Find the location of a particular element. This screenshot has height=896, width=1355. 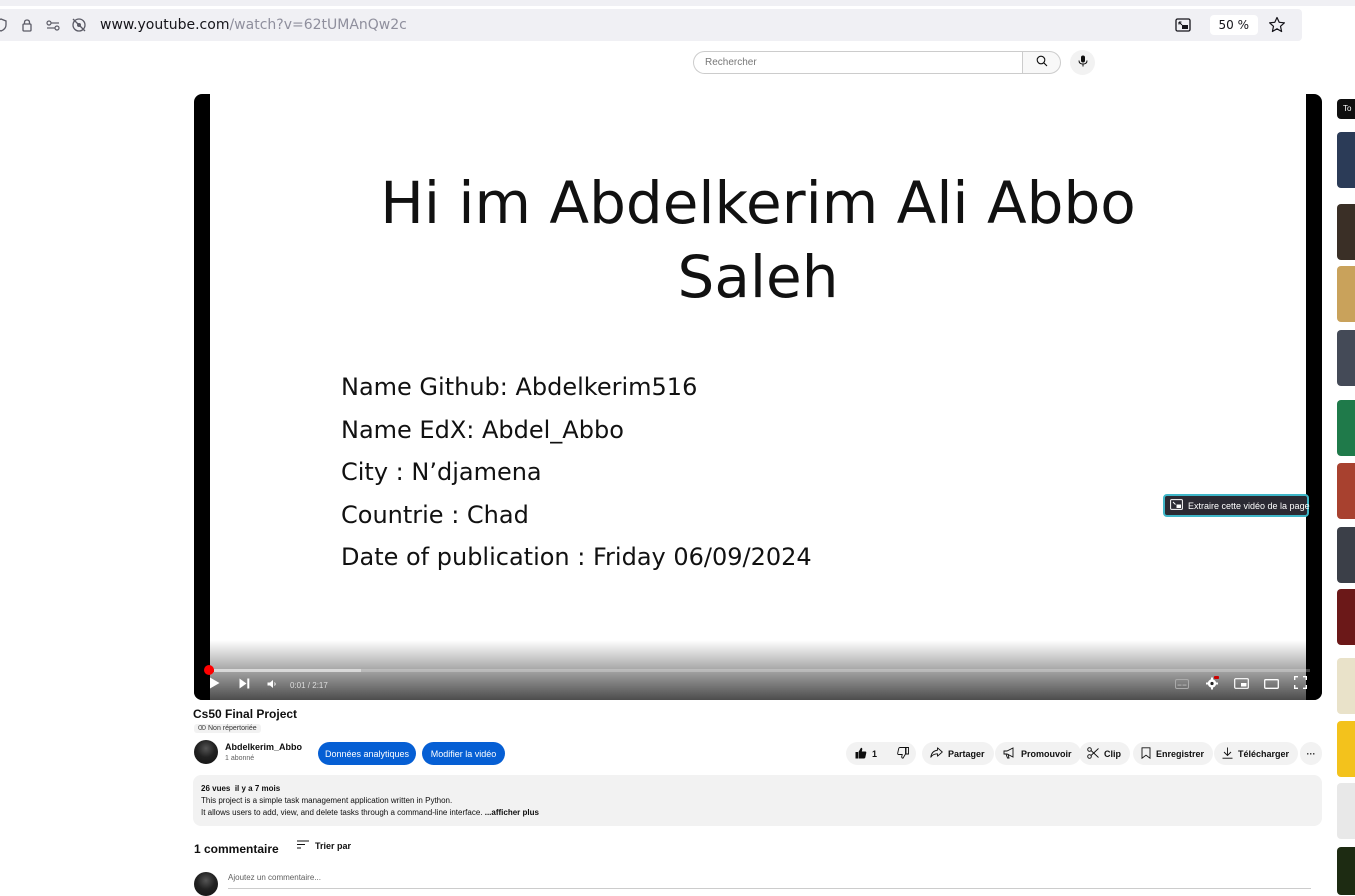

megaphone-icon is located at coordinates (1009, 753).